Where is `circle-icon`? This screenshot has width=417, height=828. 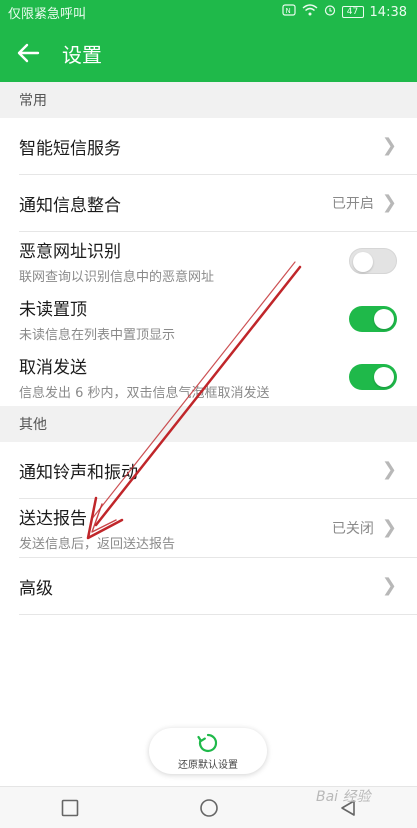
circle-icon is located at coordinates (208, 807).